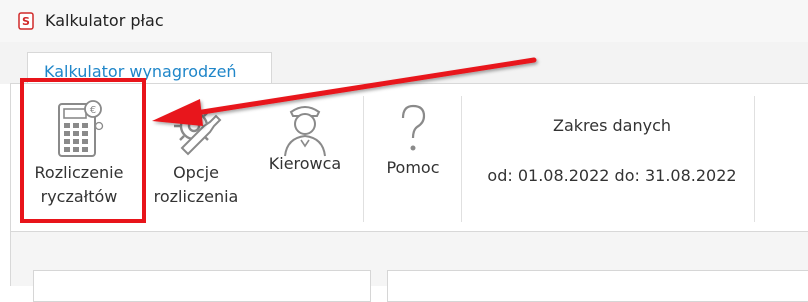 Image resolution: width=808 pixels, height=302 pixels. I want to click on content-panel-right, so click(597, 286).